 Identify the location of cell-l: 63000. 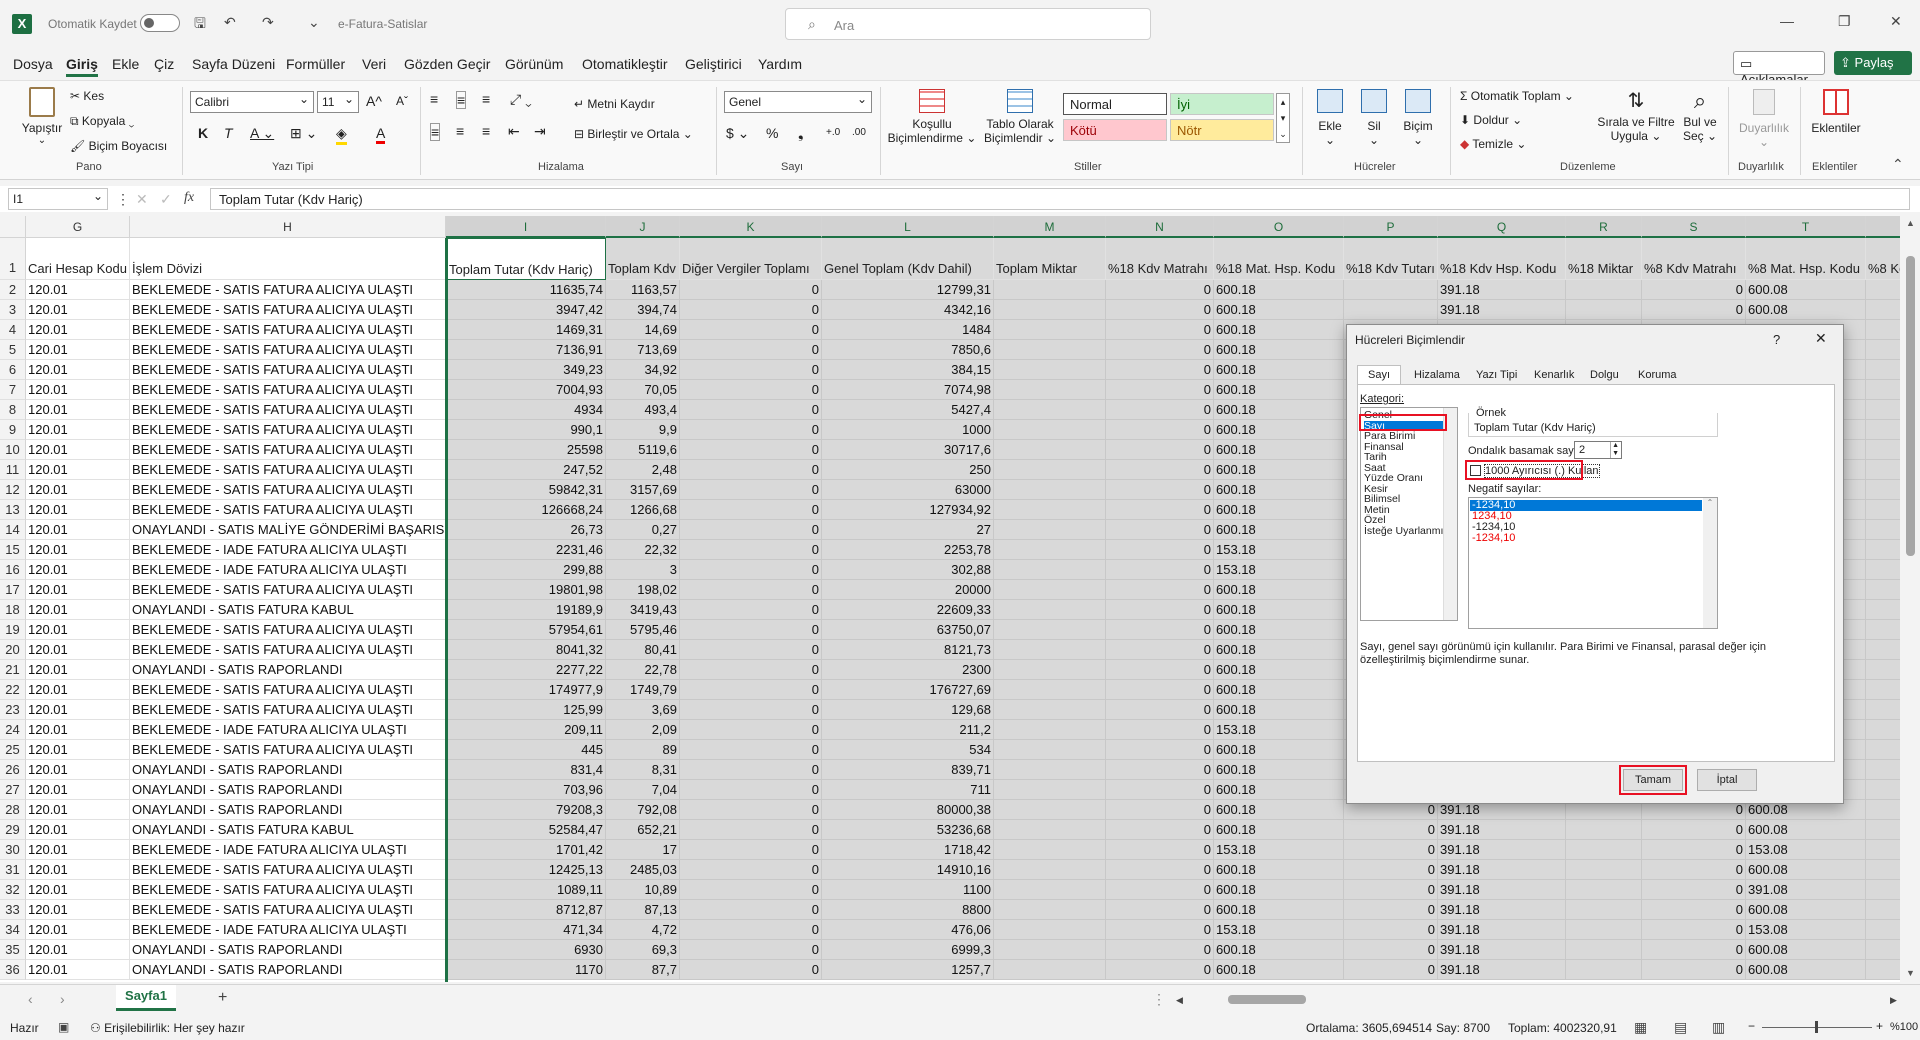
(908, 490).